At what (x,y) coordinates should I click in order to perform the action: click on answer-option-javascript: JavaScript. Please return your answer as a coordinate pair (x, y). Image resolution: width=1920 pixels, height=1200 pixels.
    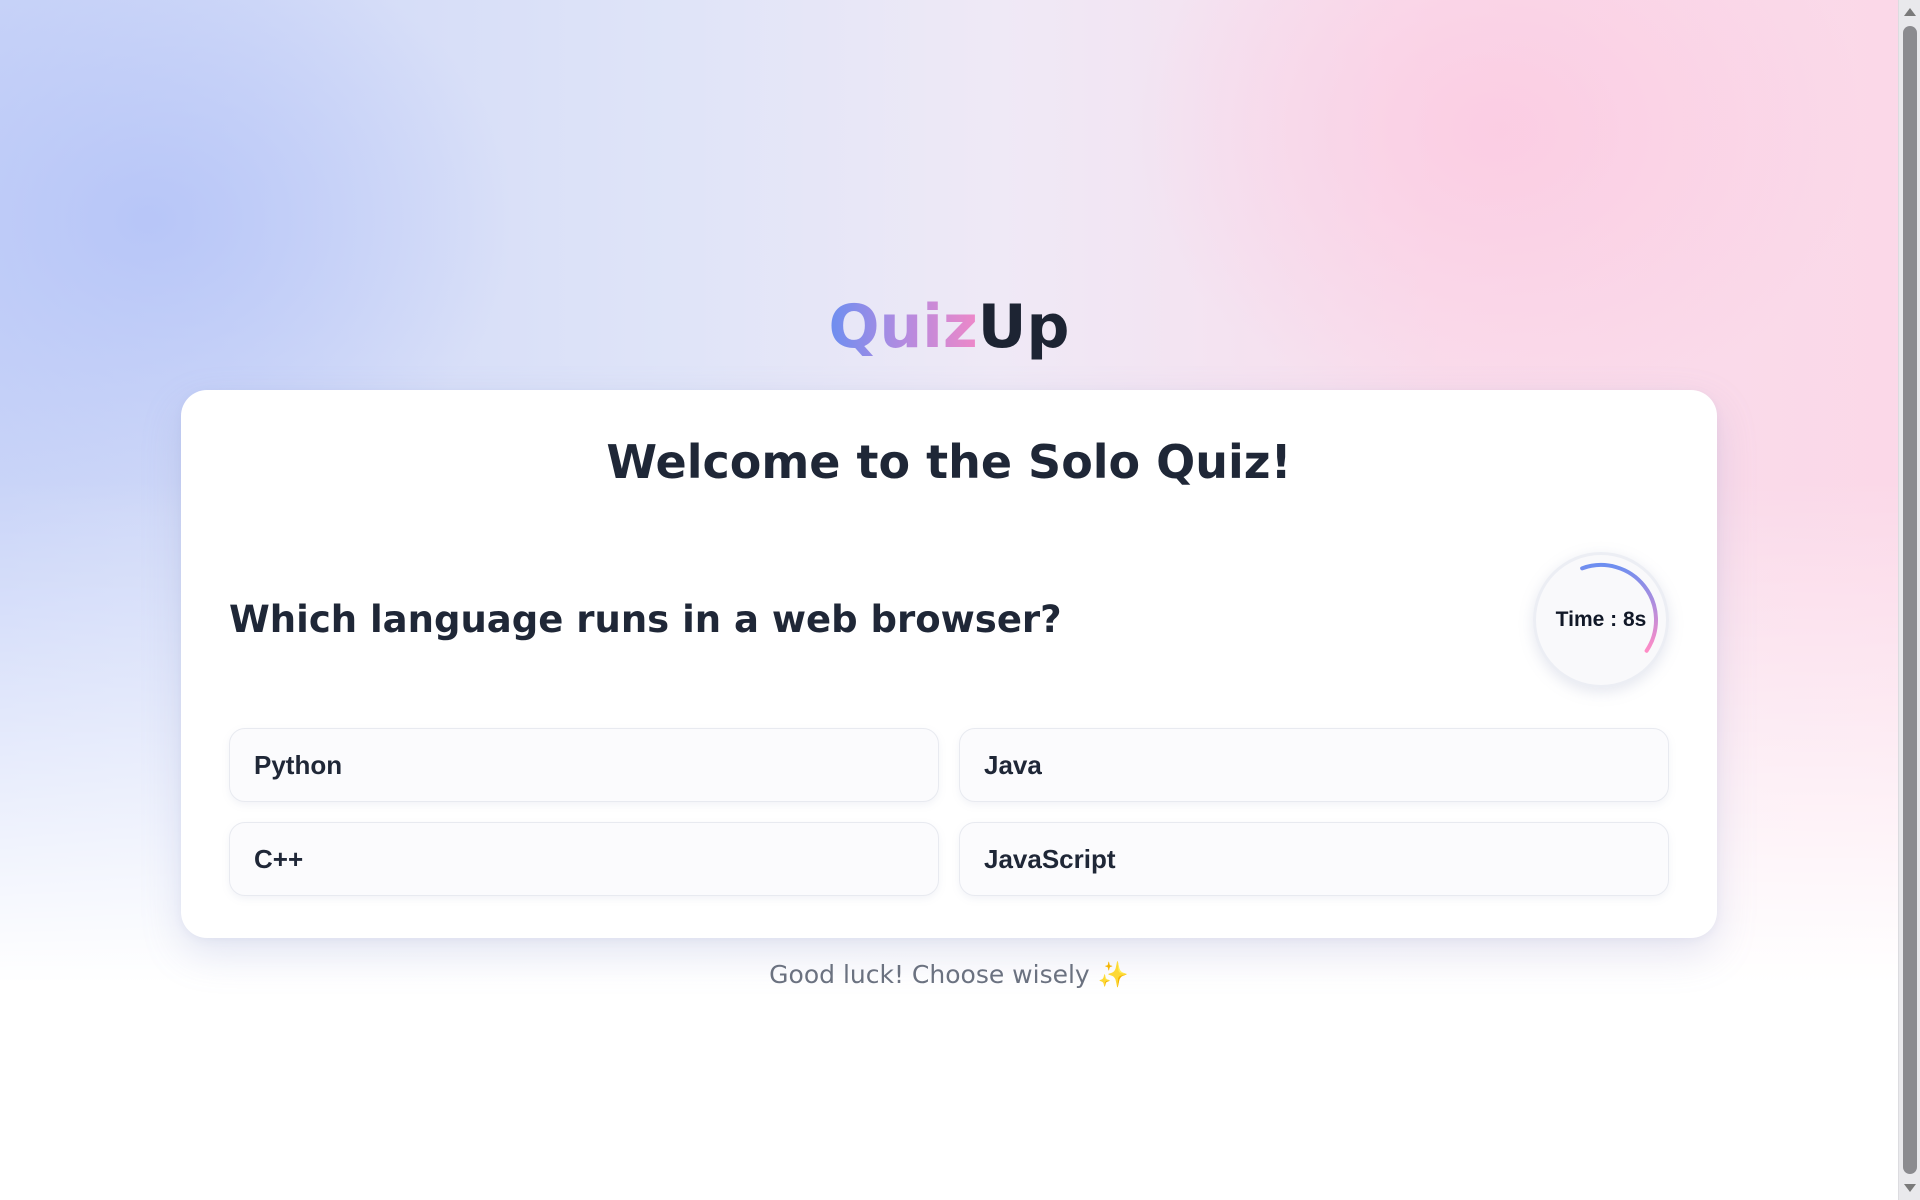
    Looking at the image, I should click on (1314, 859).